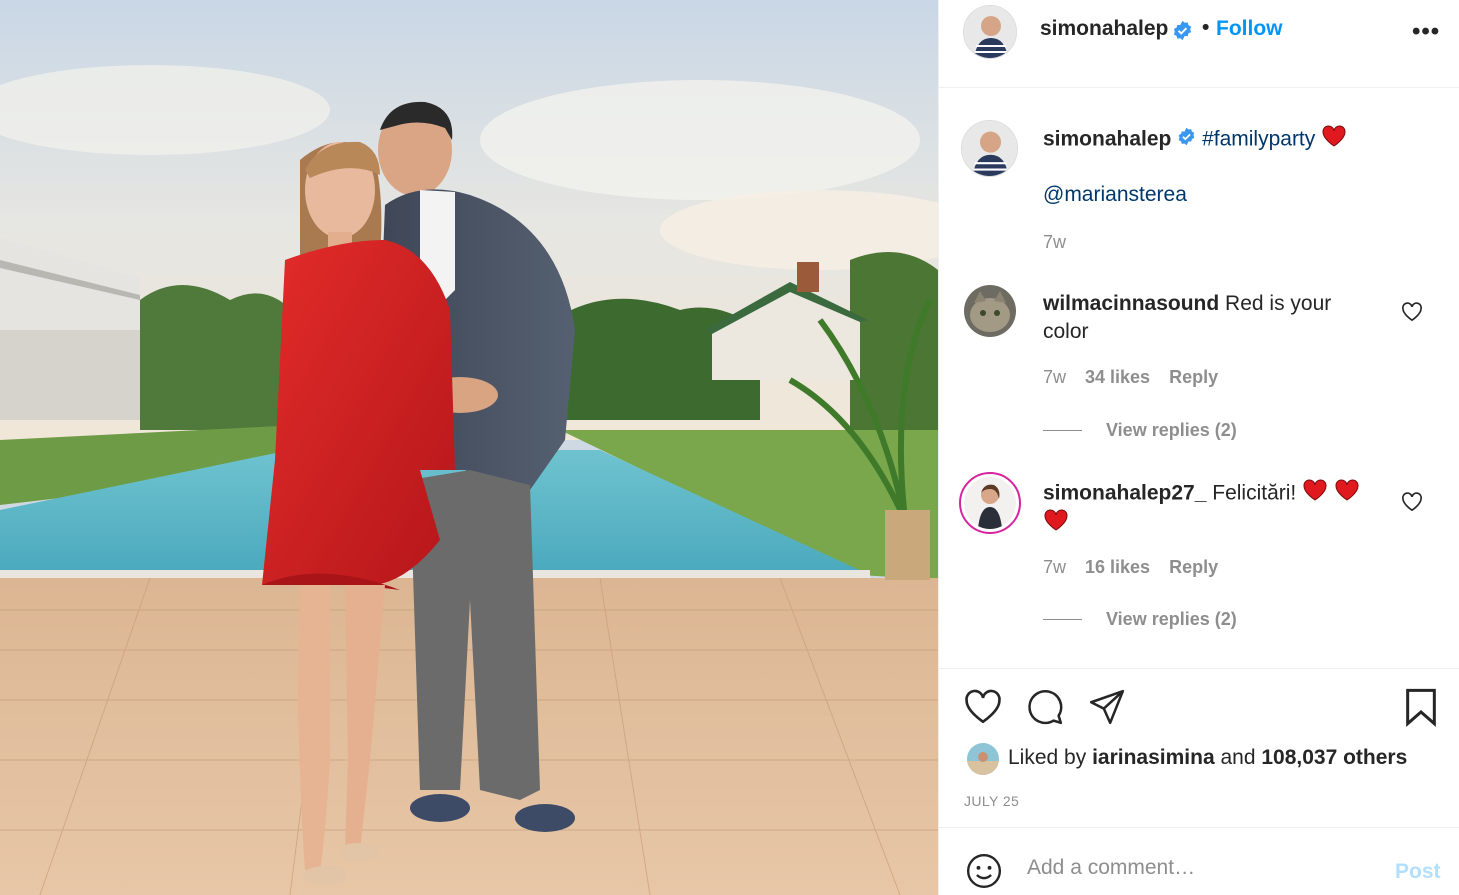 The height and width of the screenshot is (895, 1459). Describe the element at coordinates (983, 709) in the screenshot. I see `heart-icon` at that location.